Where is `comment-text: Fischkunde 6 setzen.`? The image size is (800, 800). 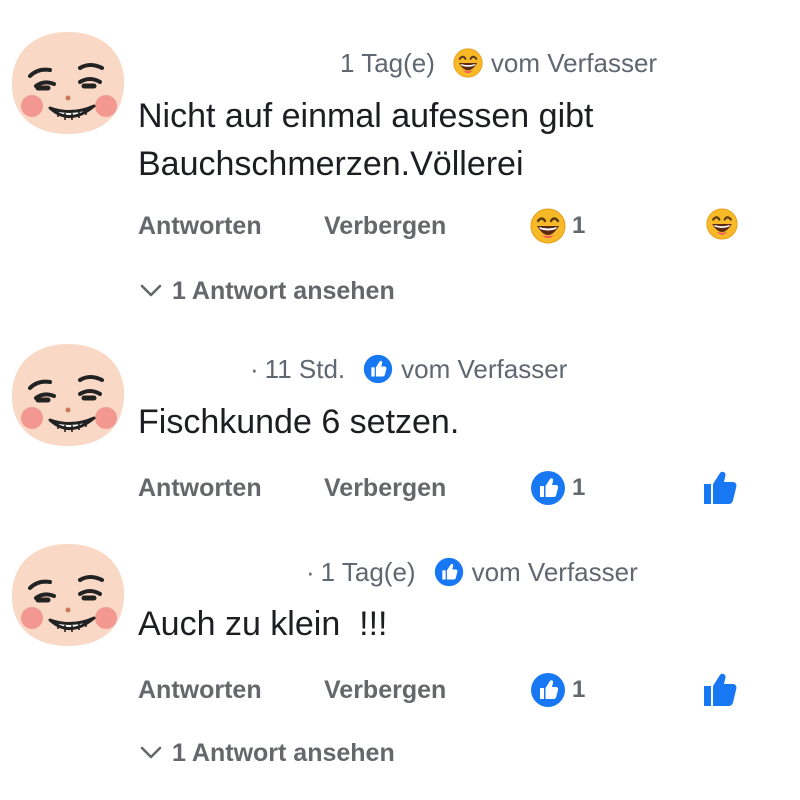
comment-text: Fischkunde 6 setzen. is located at coordinates (298, 422).